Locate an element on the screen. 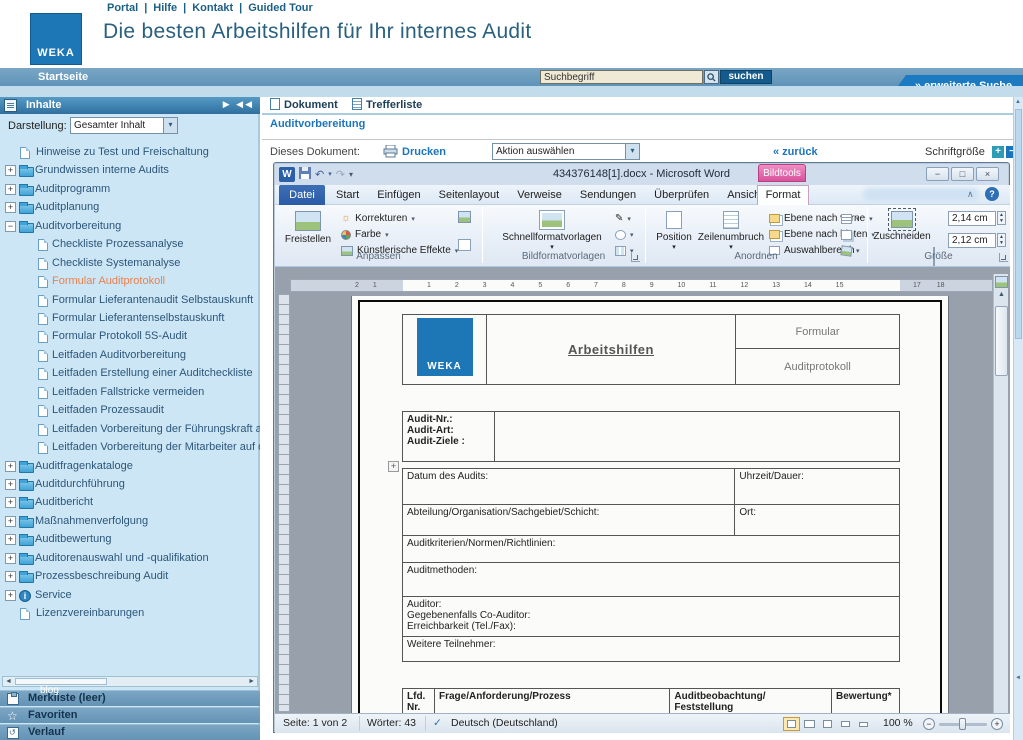 This screenshot has width=1023, height=740. ebene-nach-hinten-button: Ebene nach hinten ▾ is located at coordinates (822, 234).